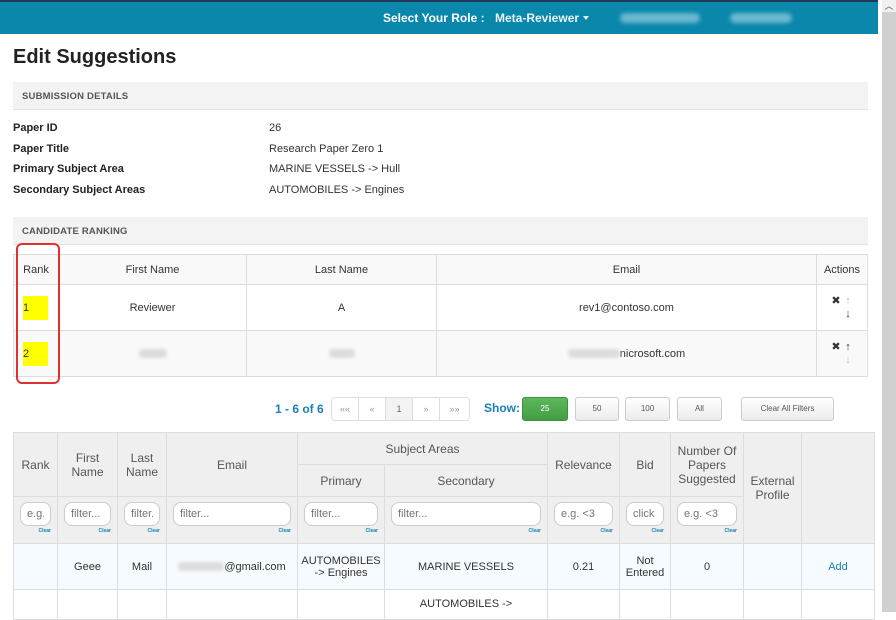  What do you see at coordinates (454, 409) in the screenshot?
I see `last-page-button: »»` at bounding box center [454, 409].